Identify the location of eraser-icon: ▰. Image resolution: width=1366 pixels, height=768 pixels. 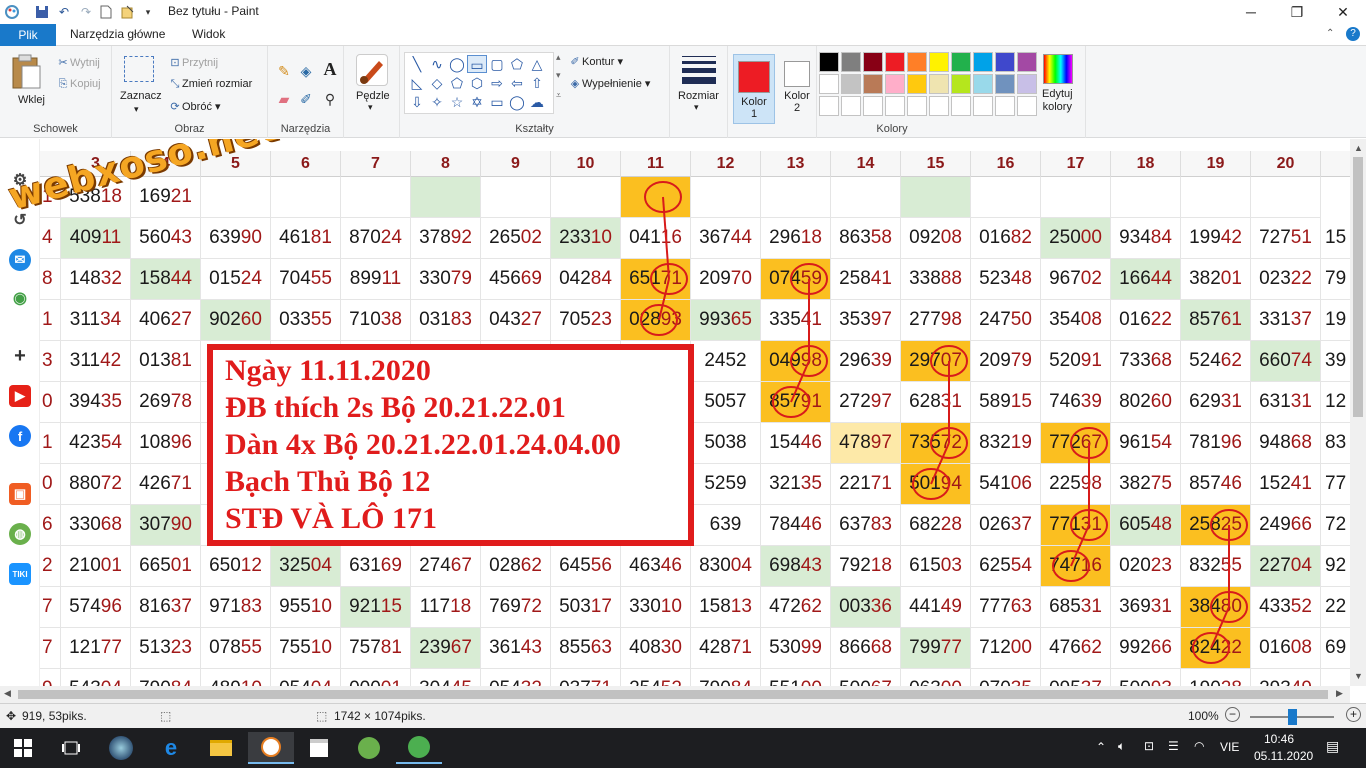
(284, 99).